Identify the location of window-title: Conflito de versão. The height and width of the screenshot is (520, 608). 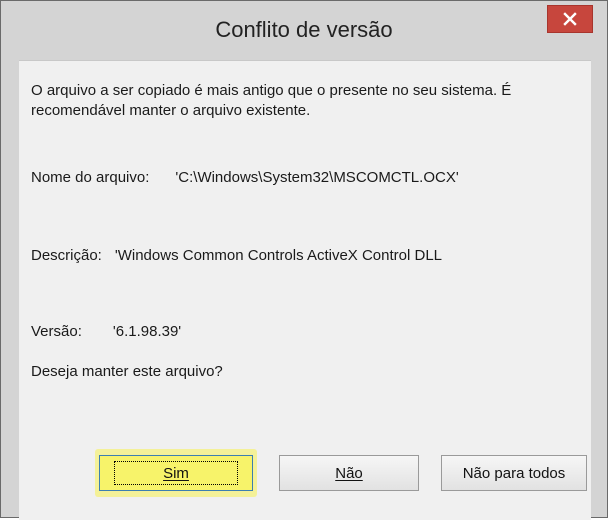
(304, 29).